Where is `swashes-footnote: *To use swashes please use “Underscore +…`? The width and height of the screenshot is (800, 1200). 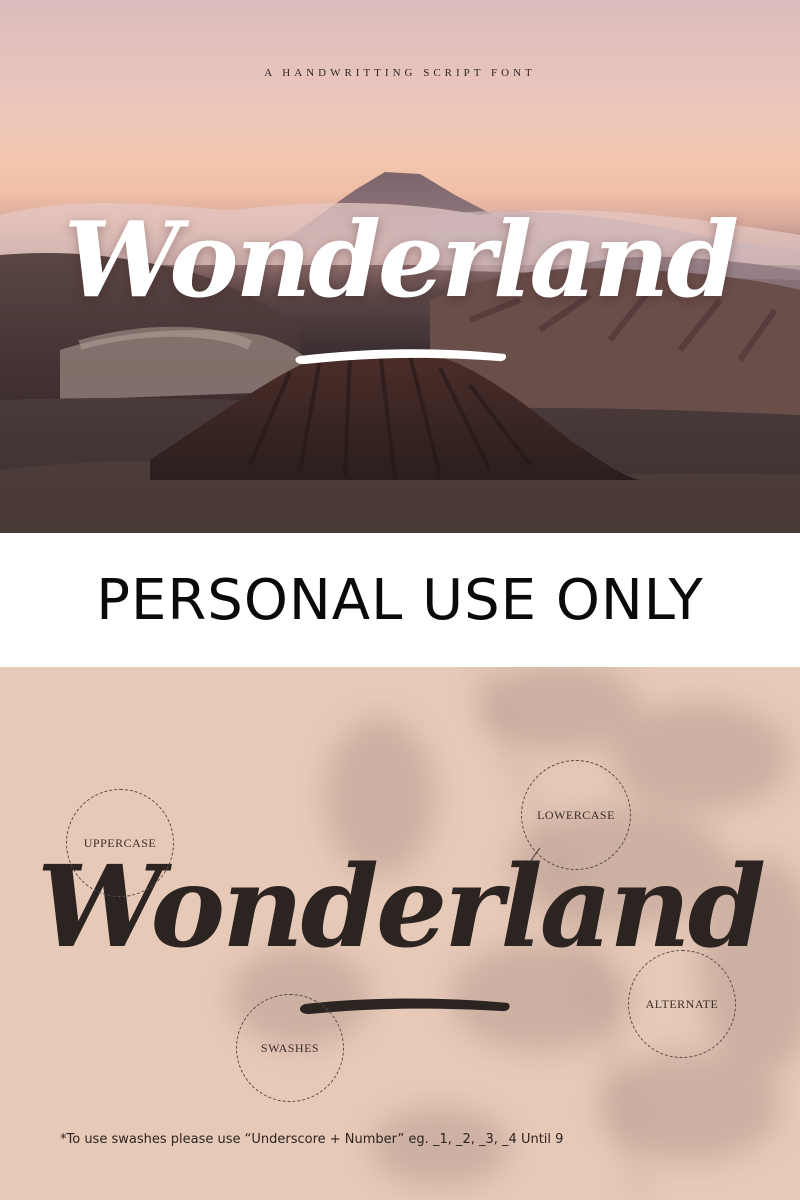
swashes-footnote: *To use swashes please use “Underscore +… is located at coordinates (312, 1139).